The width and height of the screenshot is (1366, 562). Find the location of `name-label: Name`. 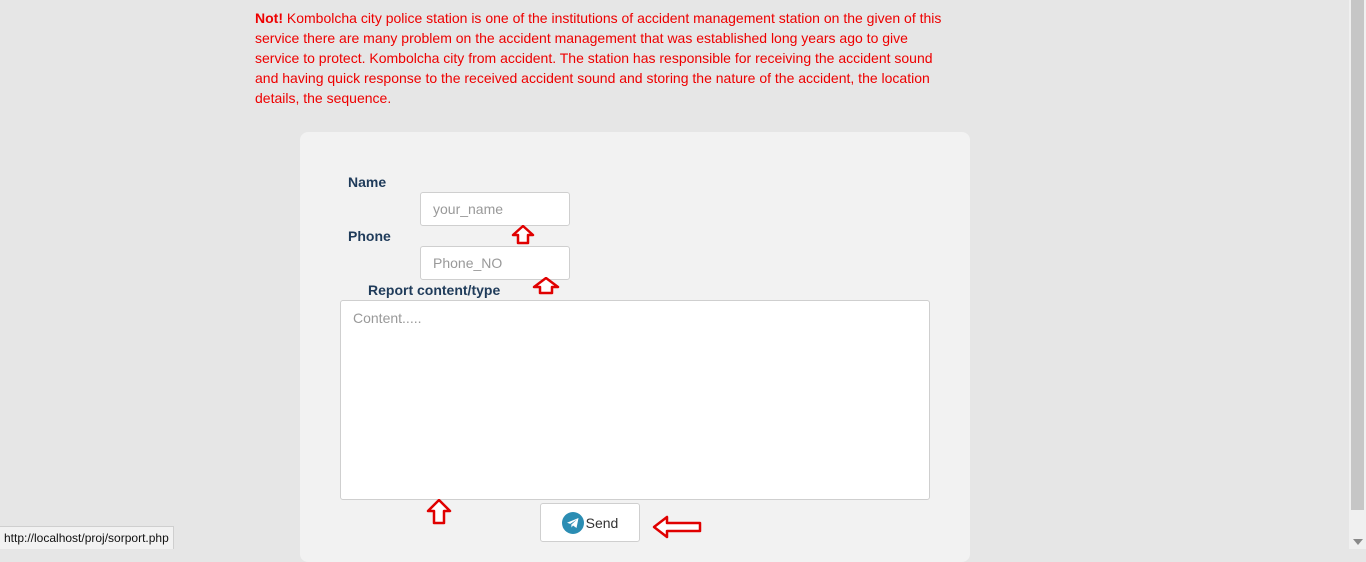

name-label: Name is located at coordinates (367, 182).